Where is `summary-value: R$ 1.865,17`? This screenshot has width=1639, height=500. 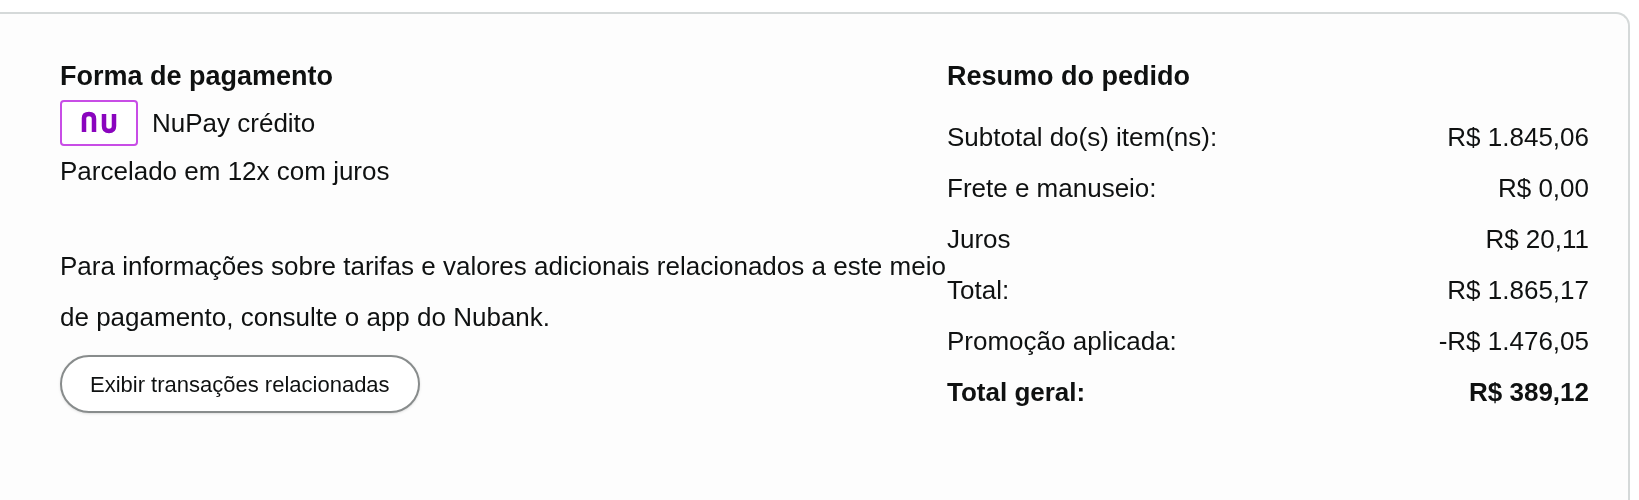 summary-value: R$ 1.865,17 is located at coordinates (1518, 290).